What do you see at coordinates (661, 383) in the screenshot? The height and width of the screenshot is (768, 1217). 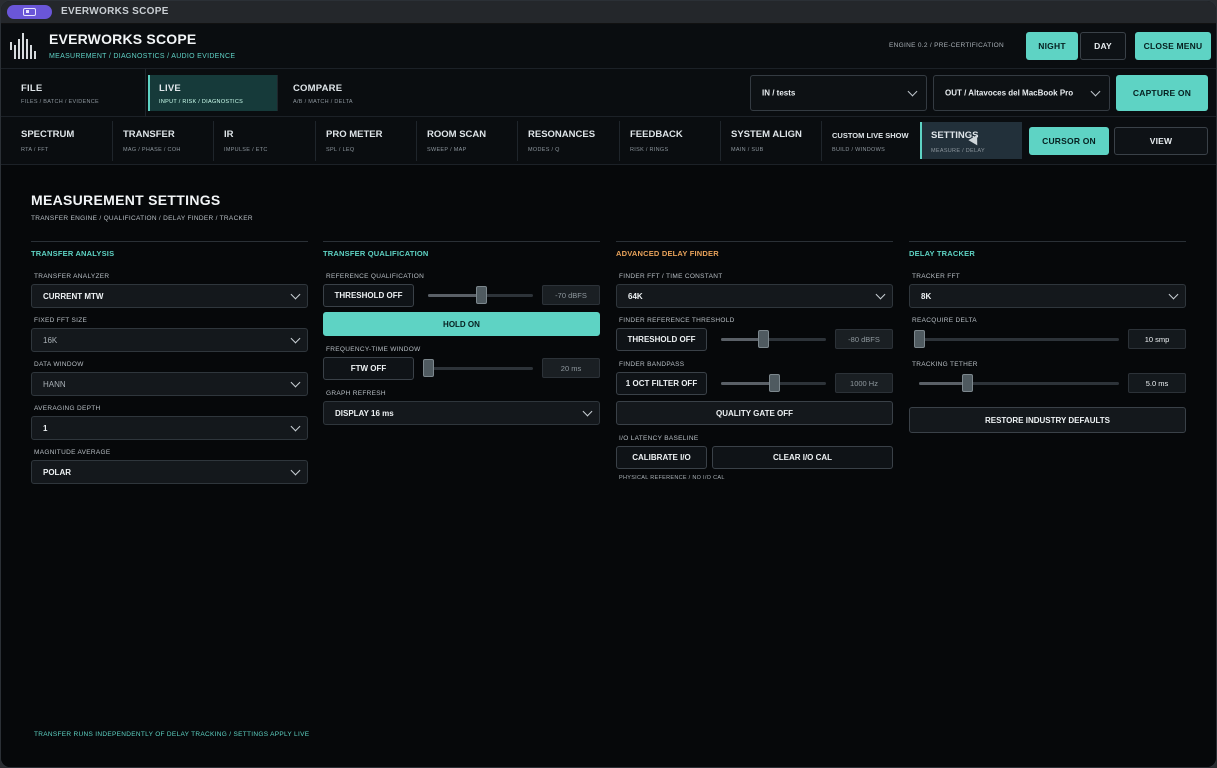 I see `bandpass-filter-toggle-button: 1 OCT FILTER OFF` at bounding box center [661, 383].